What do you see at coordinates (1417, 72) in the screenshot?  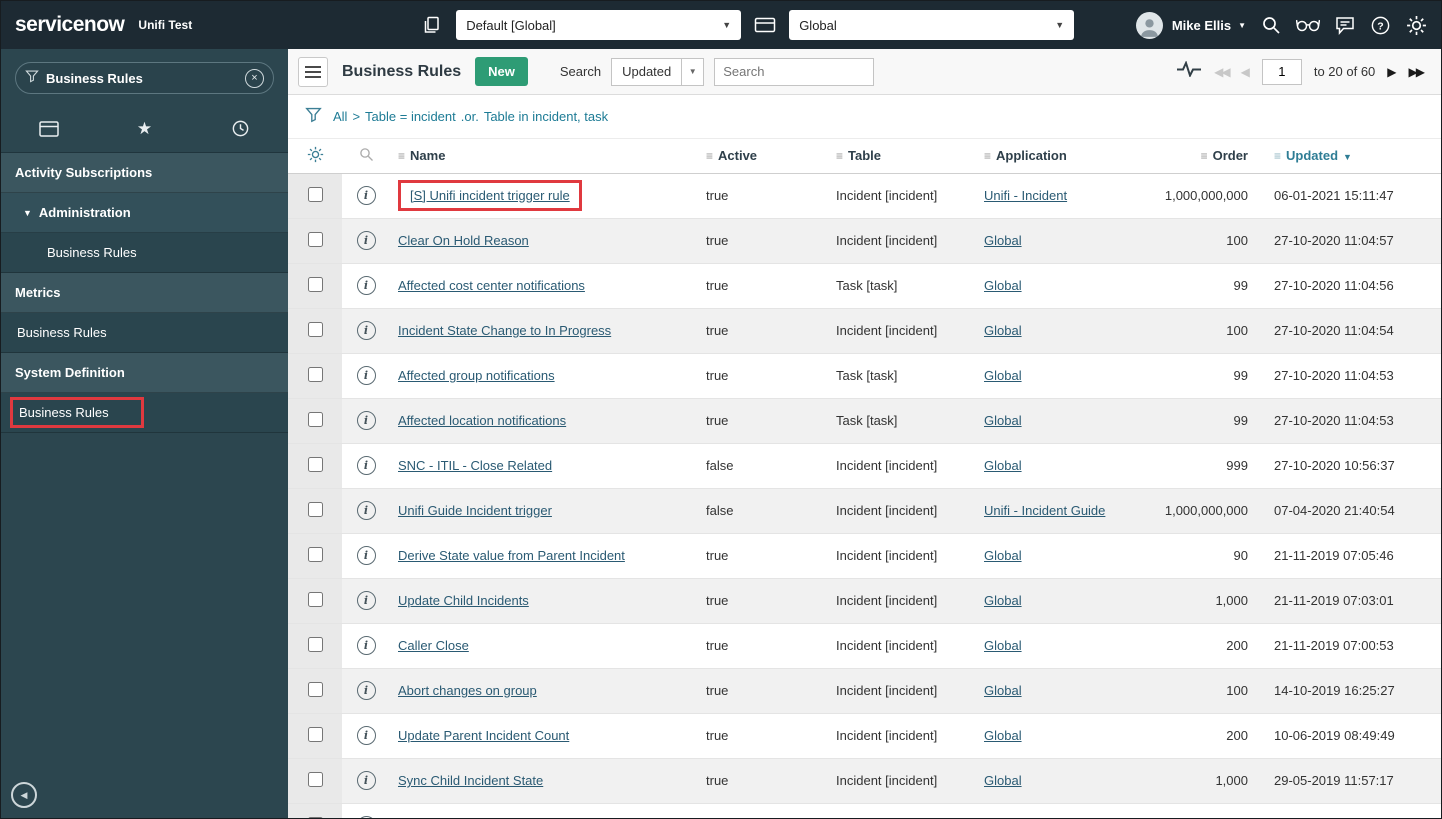 I see `last-page-icon: ▶▶` at bounding box center [1417, 72].